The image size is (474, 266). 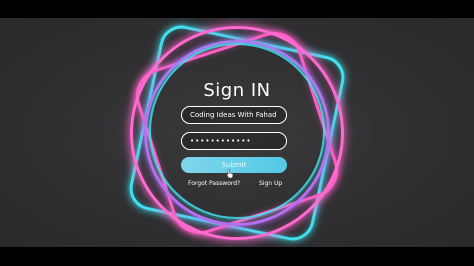 I want to click on page-title: Sign IN, so click(x=237, y=90).